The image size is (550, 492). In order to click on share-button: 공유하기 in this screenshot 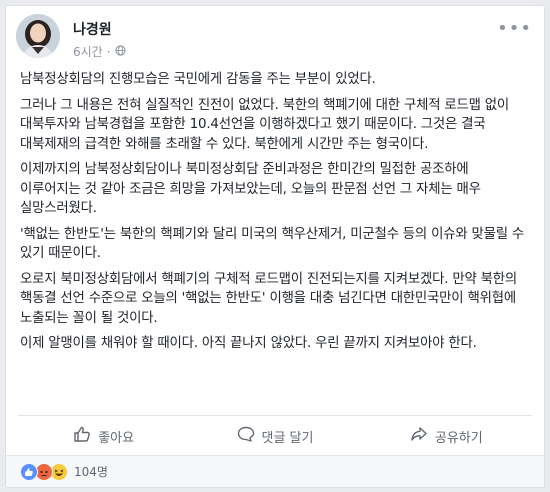, I will do `click(446, 436)`.